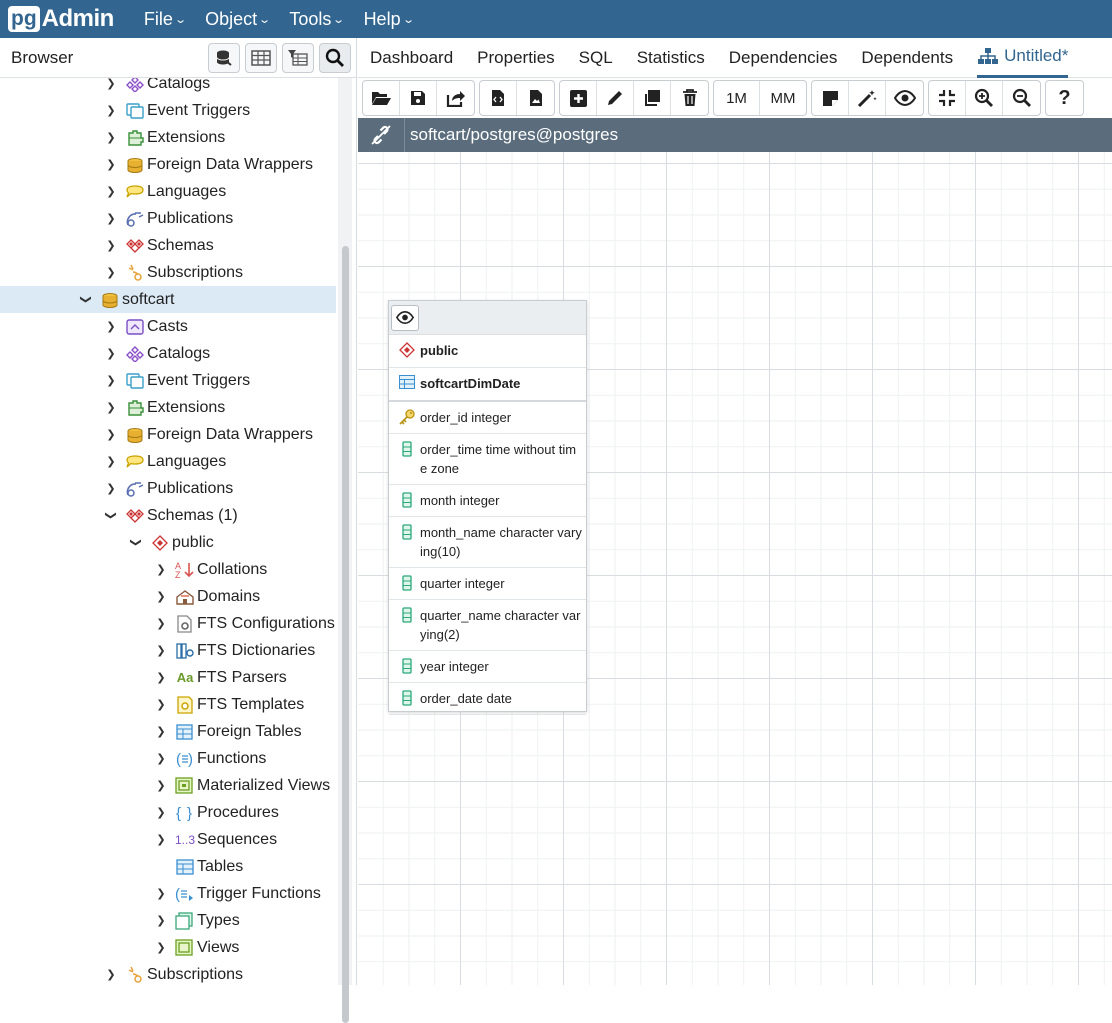 This screenshot has width=1112, height=1023. Describe the element at coordinates (867, 98) in the screenshot. I see `auto-align-button` at that location.